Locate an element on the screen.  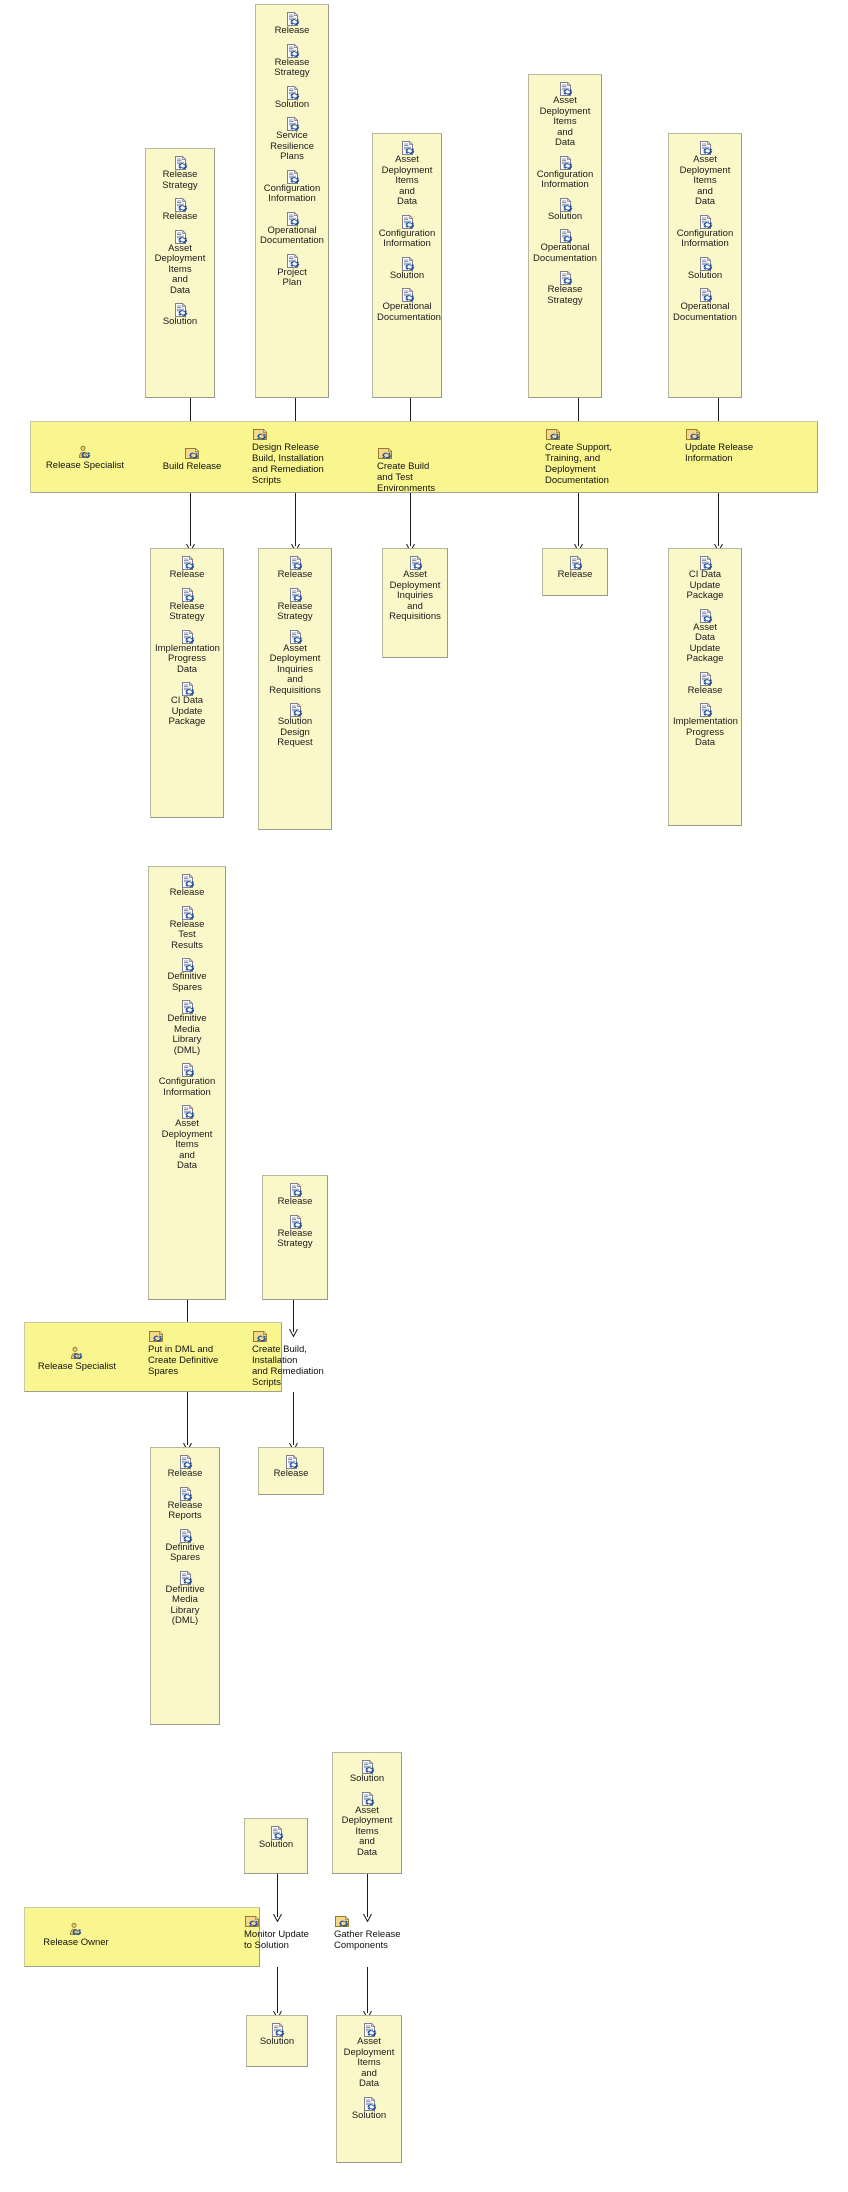
lane-activity: Build Release is located at coordinates (192, 459).